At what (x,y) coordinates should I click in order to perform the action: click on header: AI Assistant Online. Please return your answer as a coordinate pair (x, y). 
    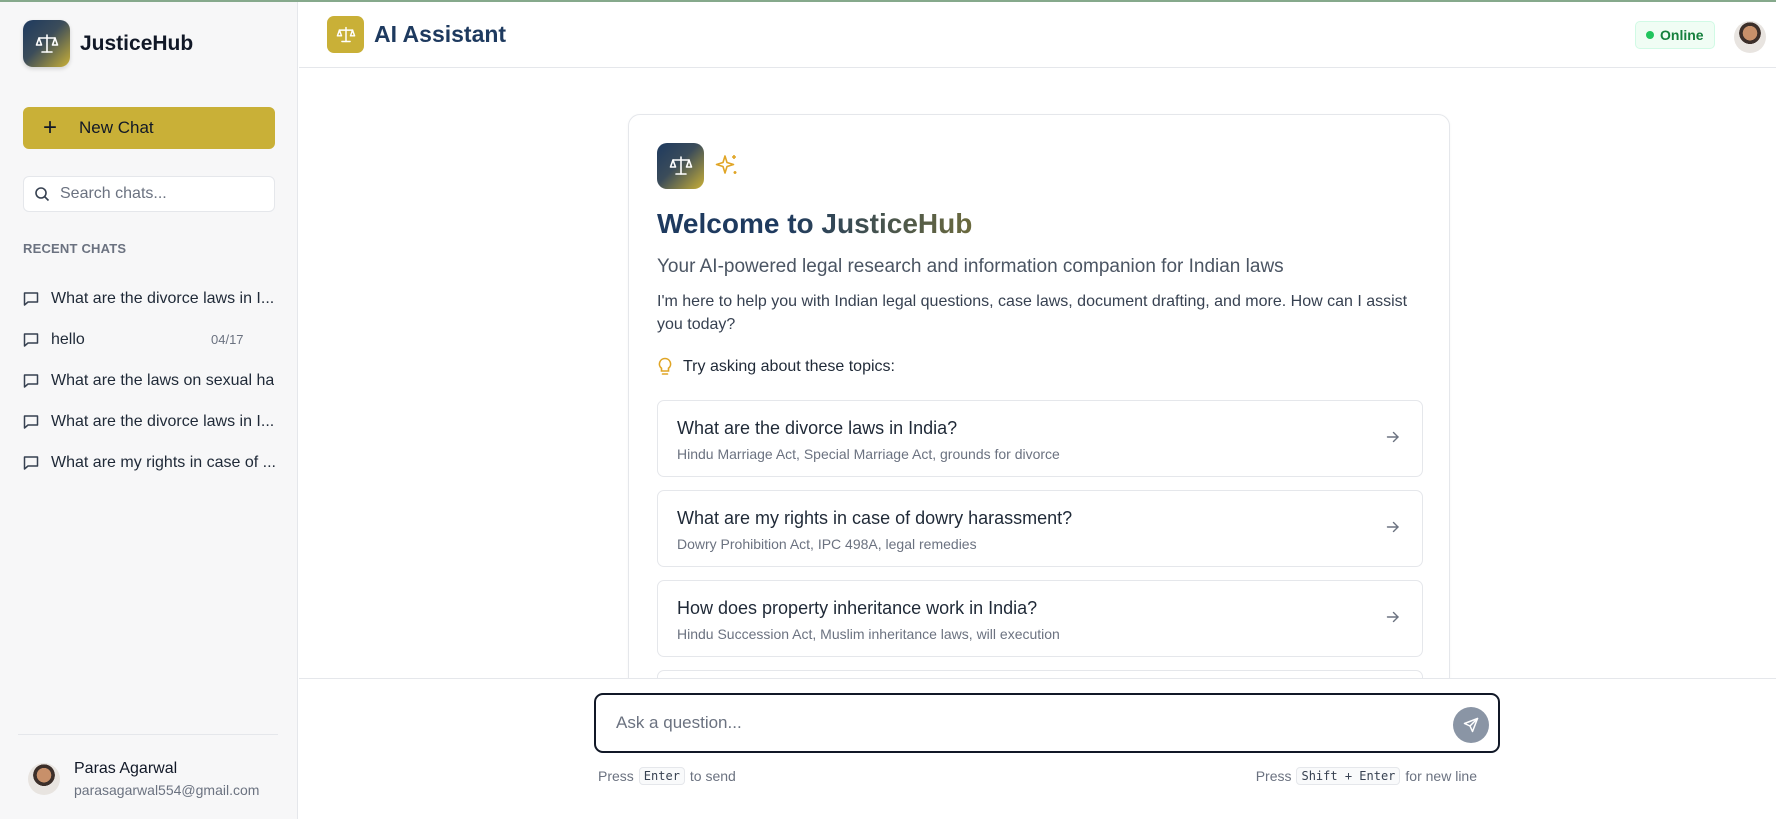
    Looking at the image, I should click on (1037, 35).